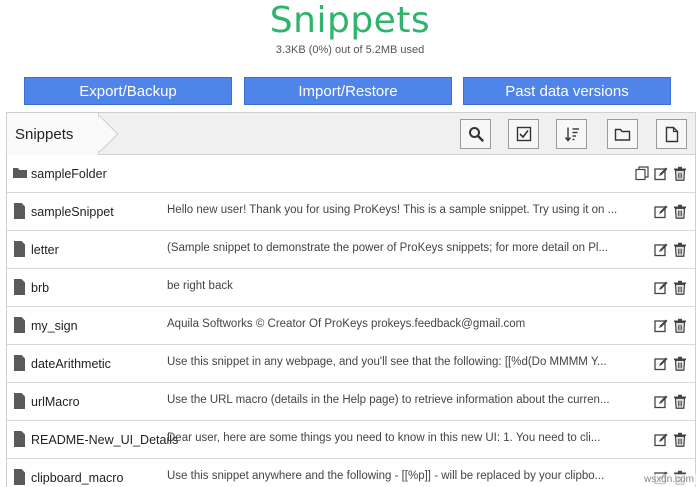 This screenshot has height=487, width=700. Describe the element at coordinates (40, 288) in the screenshot. I see `item-name: brb` at that location.